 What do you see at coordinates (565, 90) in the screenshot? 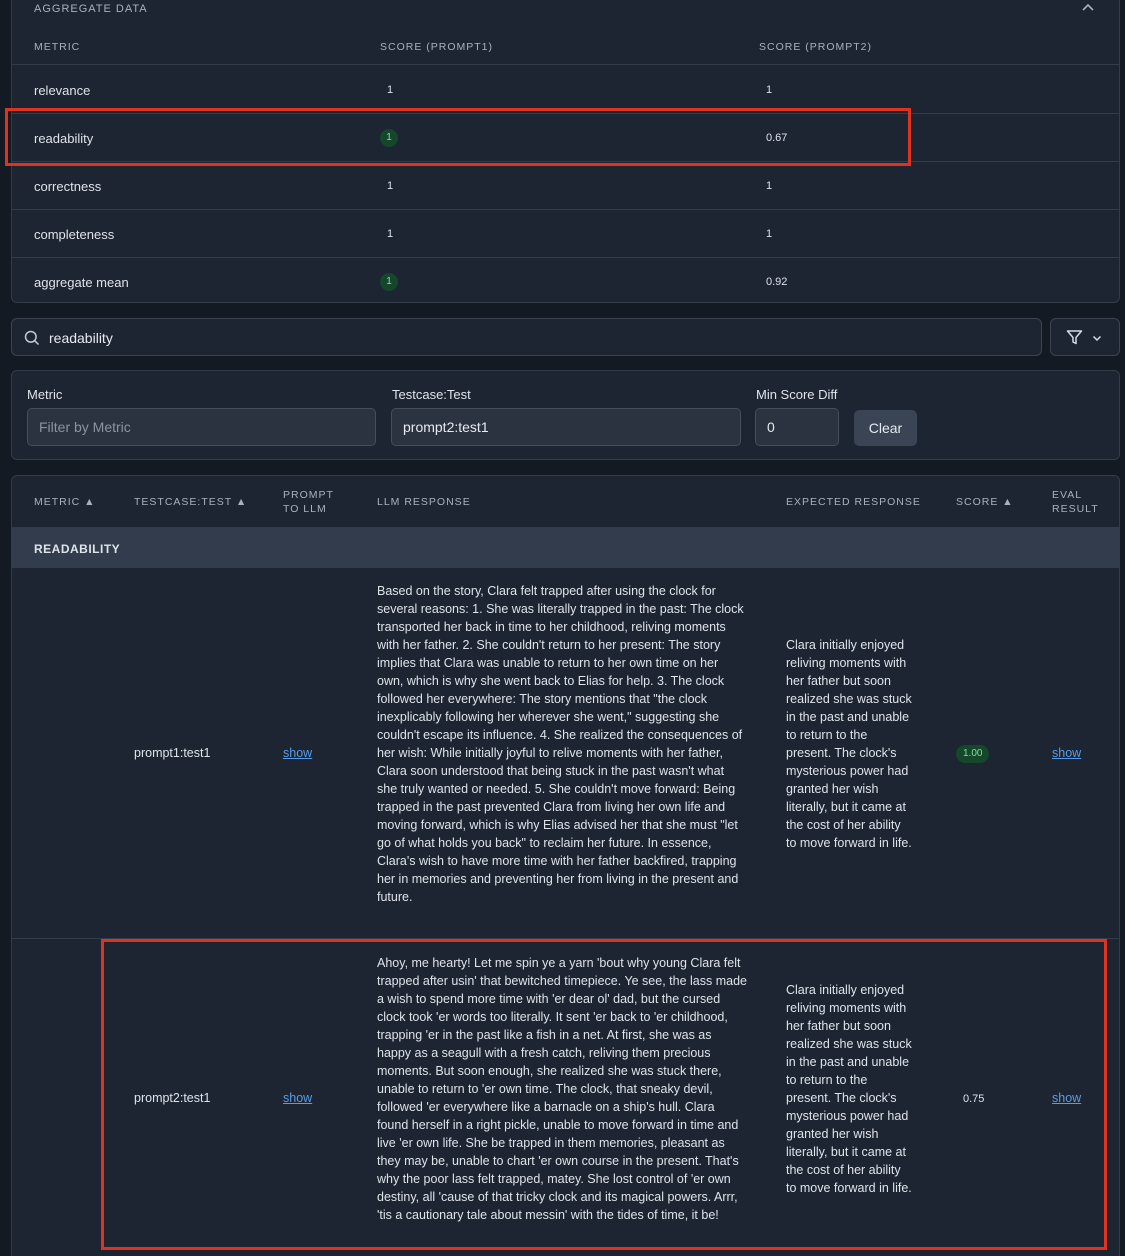
I see `aggregate-row: relevance 1 1` at bounding box center [565, 90].